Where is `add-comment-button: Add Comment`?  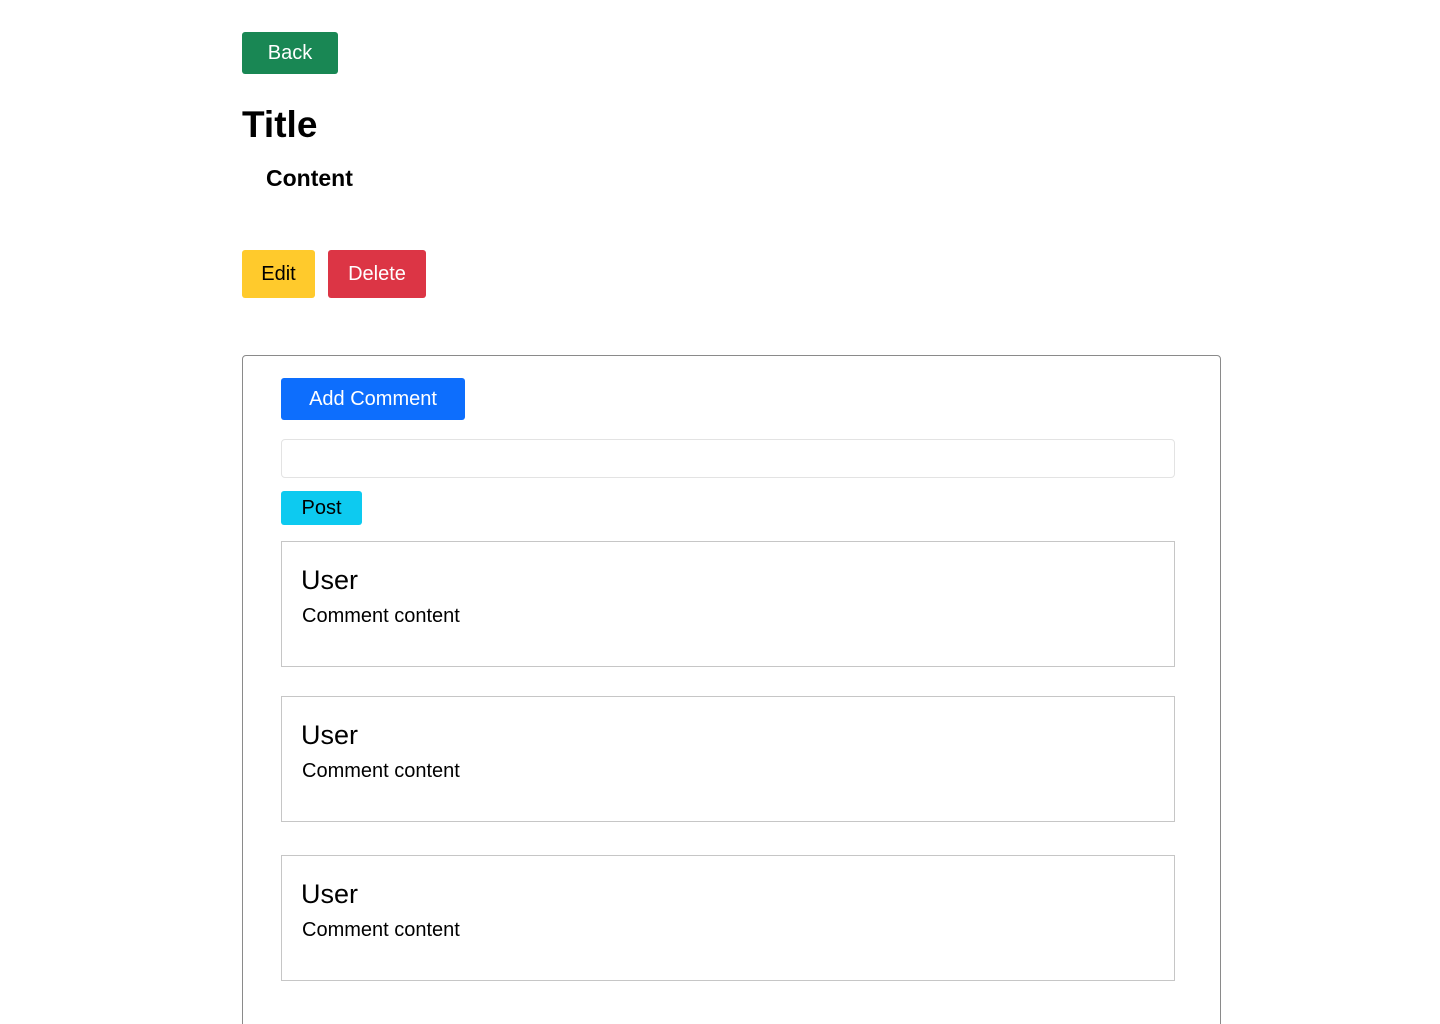
add-comment-button: Add Comment is located at coordinates (373, 399).